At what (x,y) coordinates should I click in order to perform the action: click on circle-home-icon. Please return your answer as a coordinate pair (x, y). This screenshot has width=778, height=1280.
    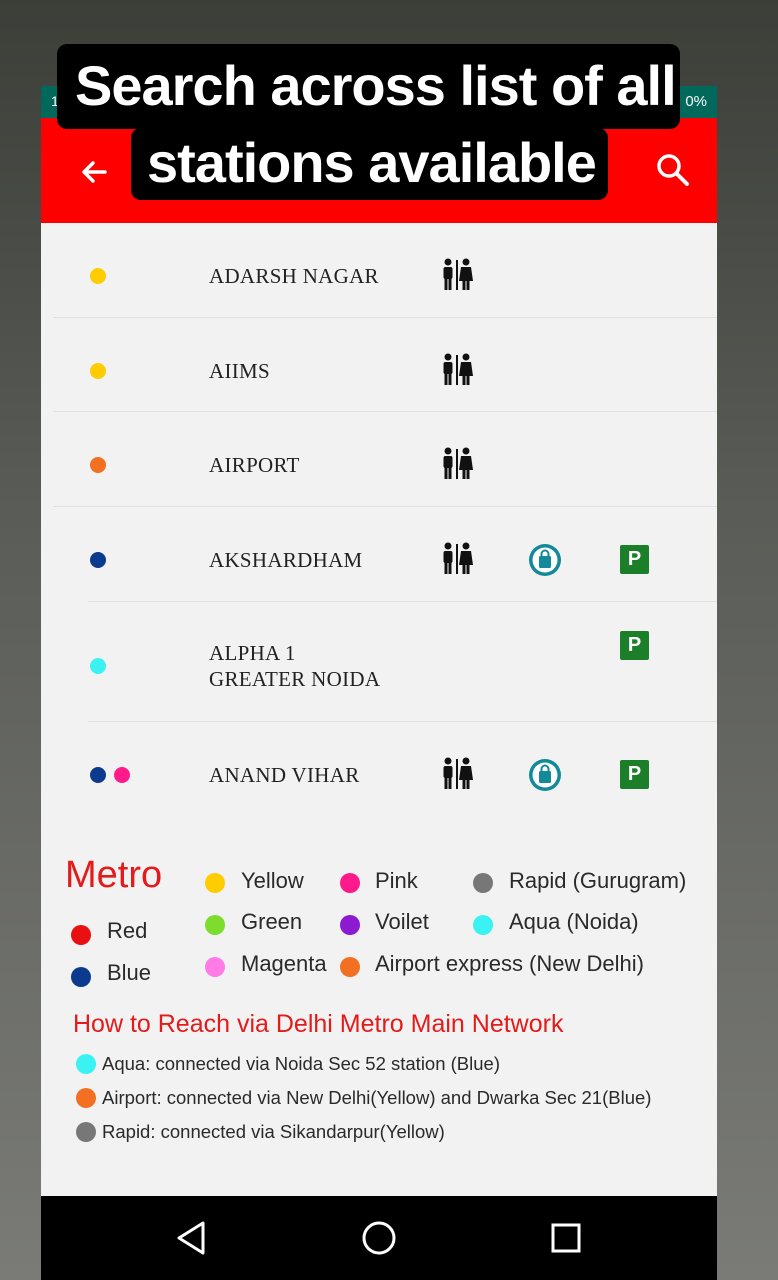
    Looking at the image, I should click on (379, 1238).